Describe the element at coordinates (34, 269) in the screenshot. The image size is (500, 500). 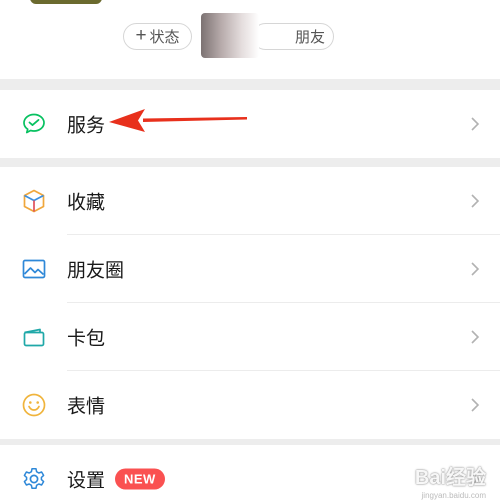
I see `moments-photo-icon` at that location.